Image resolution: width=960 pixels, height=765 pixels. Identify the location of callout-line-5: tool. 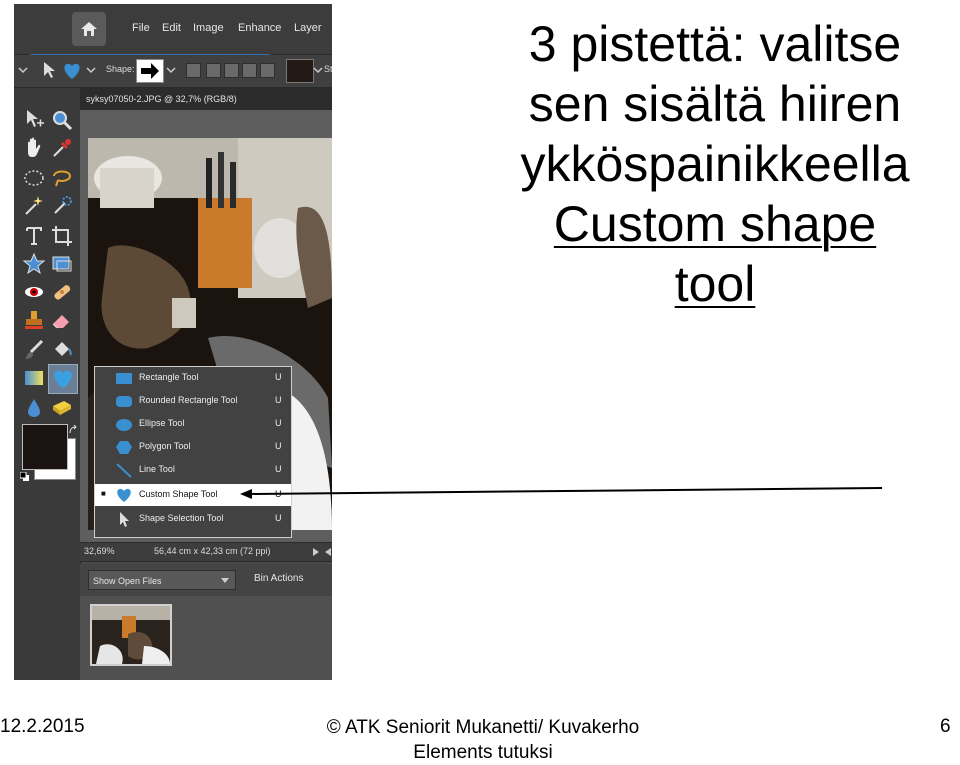
(715, 284).